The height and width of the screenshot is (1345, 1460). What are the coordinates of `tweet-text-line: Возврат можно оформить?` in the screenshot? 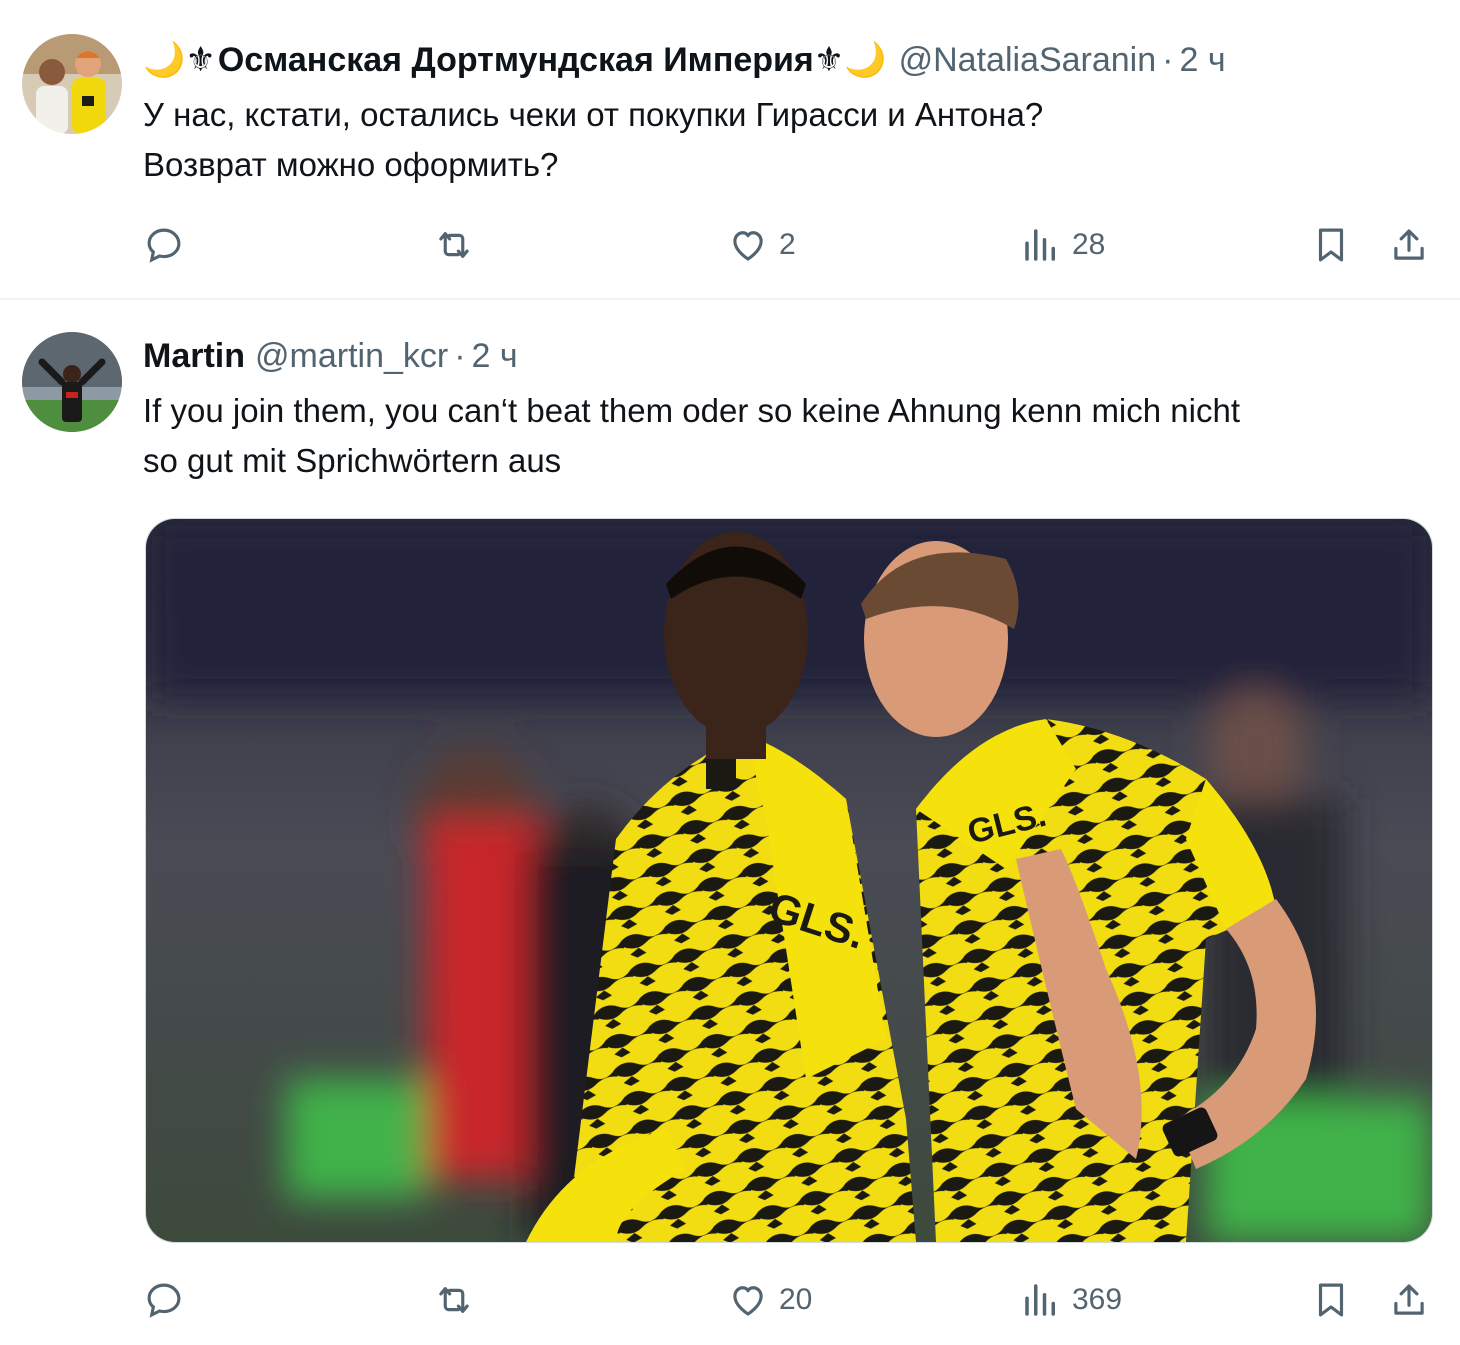 It's located at (351, 164).